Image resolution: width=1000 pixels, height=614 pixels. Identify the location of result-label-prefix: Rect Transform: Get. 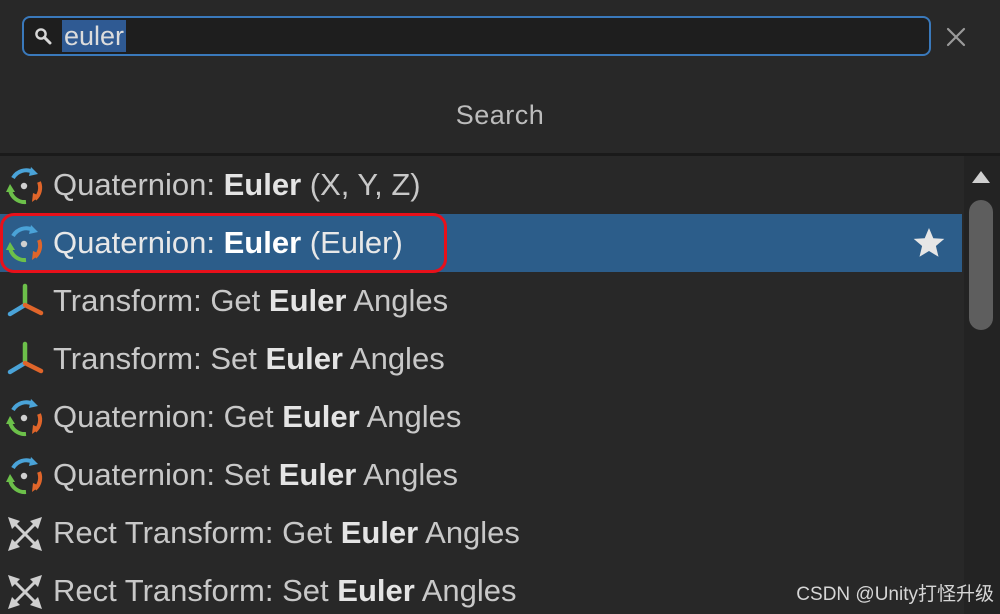
(197, 532).